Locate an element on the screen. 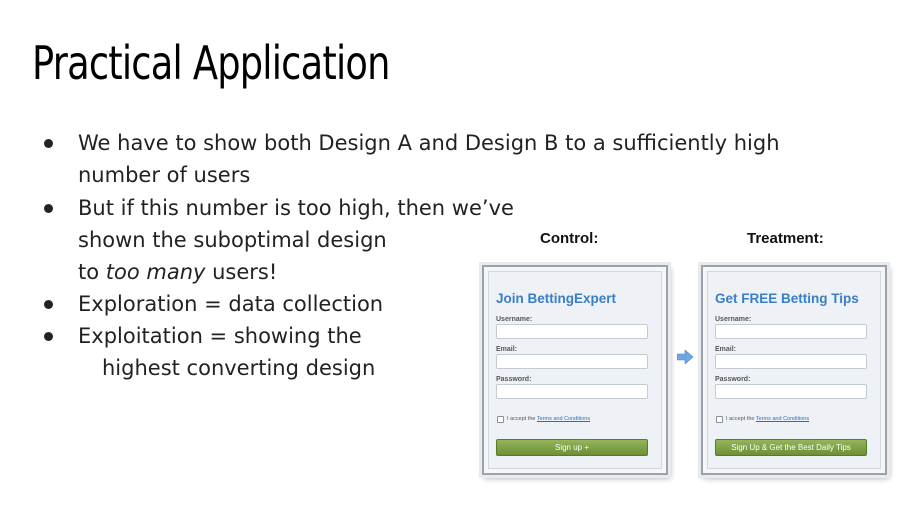 This screenshot has height=507, width=917. form-heading: Get FREE Betting Tips is located at coordinates (787, 298).